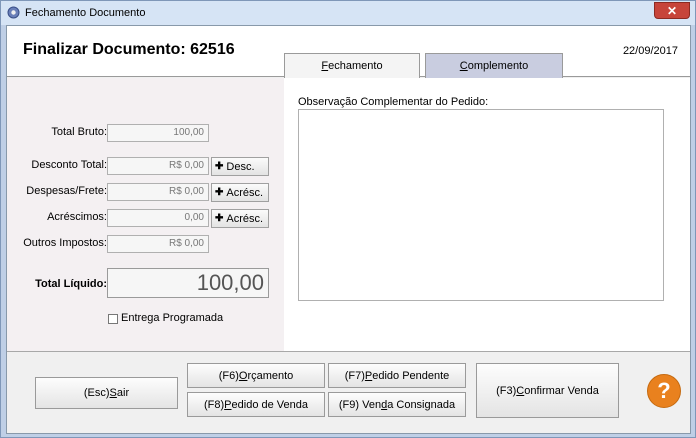 This screenshot has width=696, height=438. Describe the element at coordinates (547, 390) in the screenshot. I see `confirmar-venda-button: (F3) Confirmar Venda` at that location.